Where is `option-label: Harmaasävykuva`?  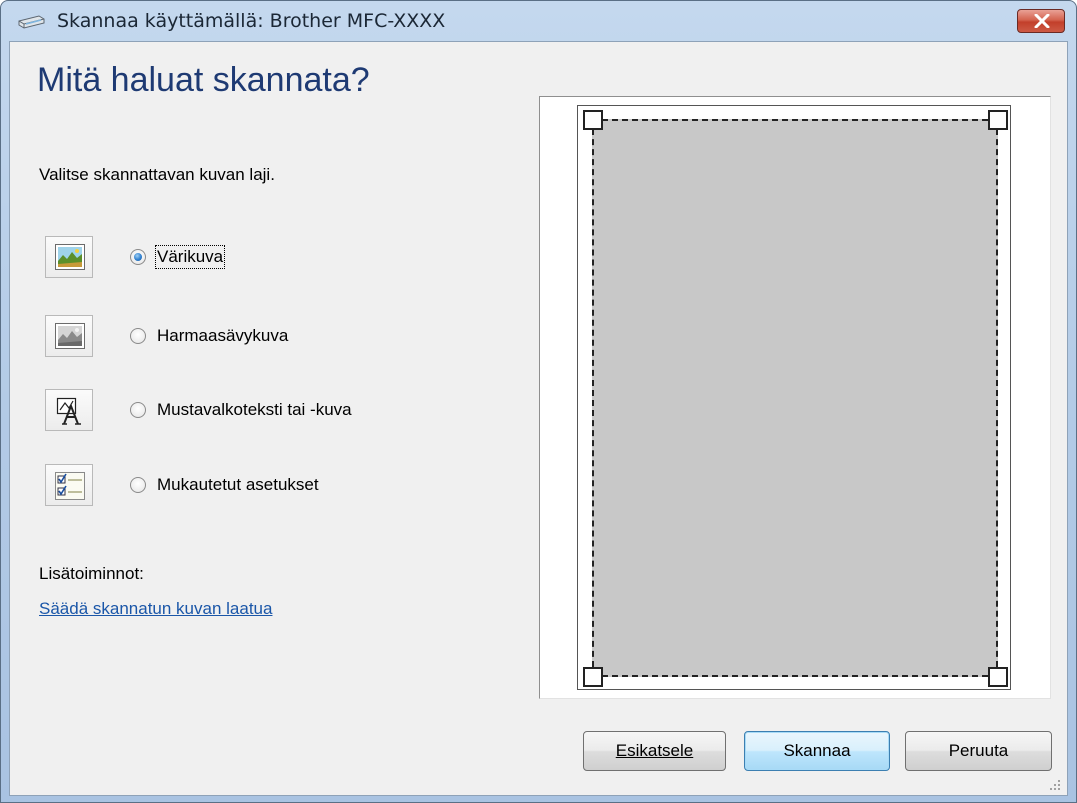
option-label: Harmaasävykuva is located at coordinates (222, 336).